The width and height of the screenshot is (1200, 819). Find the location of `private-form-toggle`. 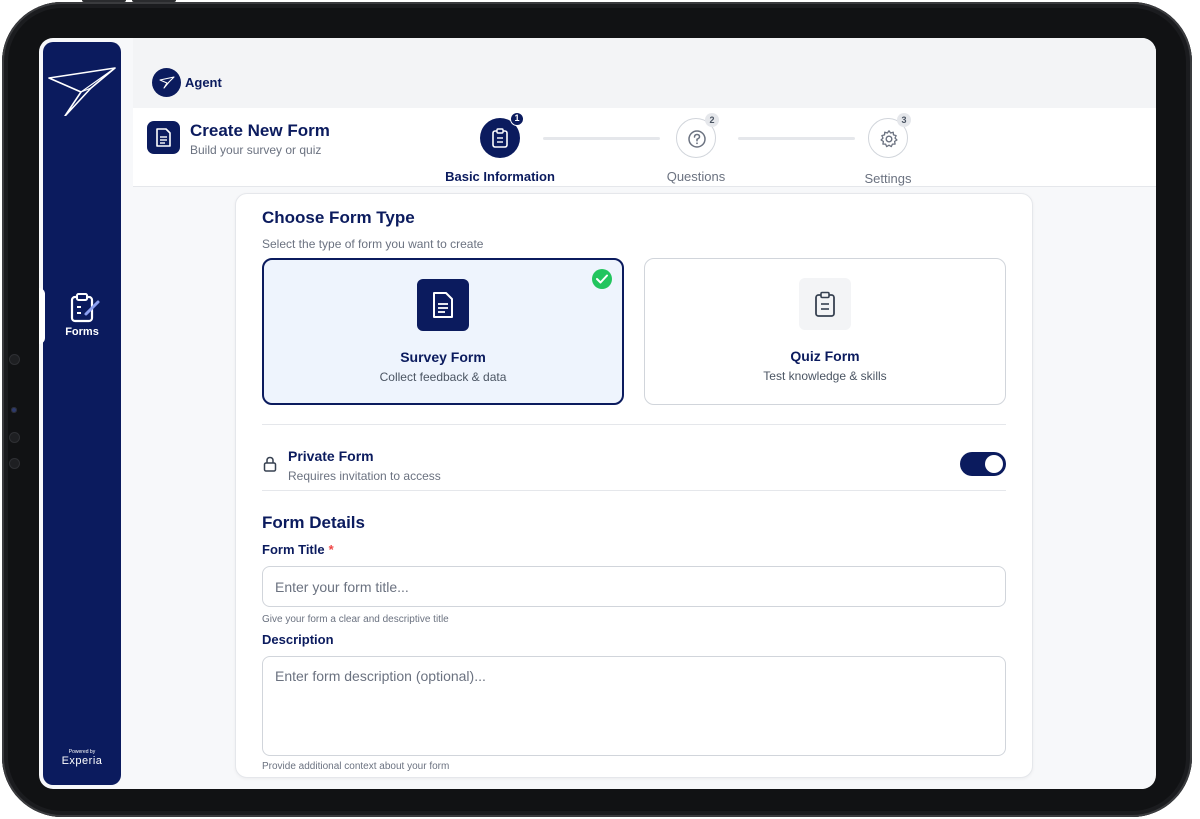

private-form-toggle is located at coordinates (983, 464).